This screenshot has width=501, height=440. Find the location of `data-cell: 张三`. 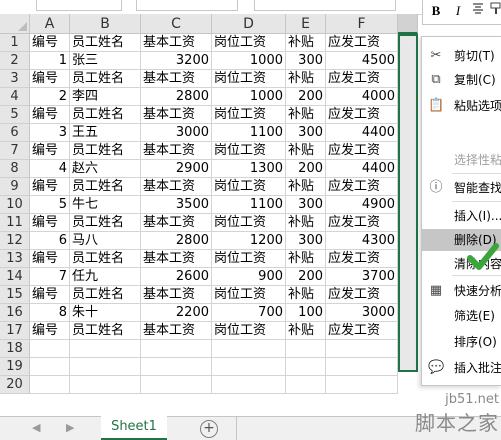

data-cell: 张三 is located at coordinates (105, 61).